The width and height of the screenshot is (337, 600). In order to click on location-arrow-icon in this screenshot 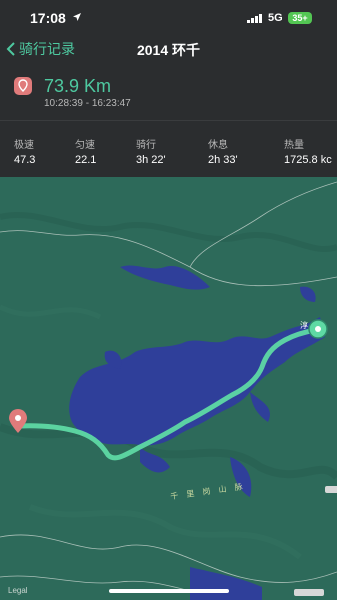, I will do `click(77, 17)`.